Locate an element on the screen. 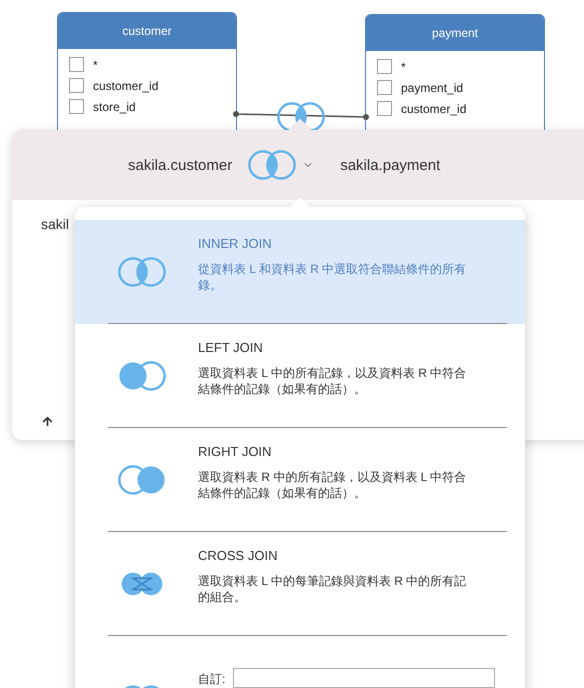 Image resolution: width=584 pixels, height=688 pixels. join-option: INNER JOIN 從資料表 L 和資料表 R 中選取符合聯結條件的所有 錄。 is located at coordinates (300, 272).